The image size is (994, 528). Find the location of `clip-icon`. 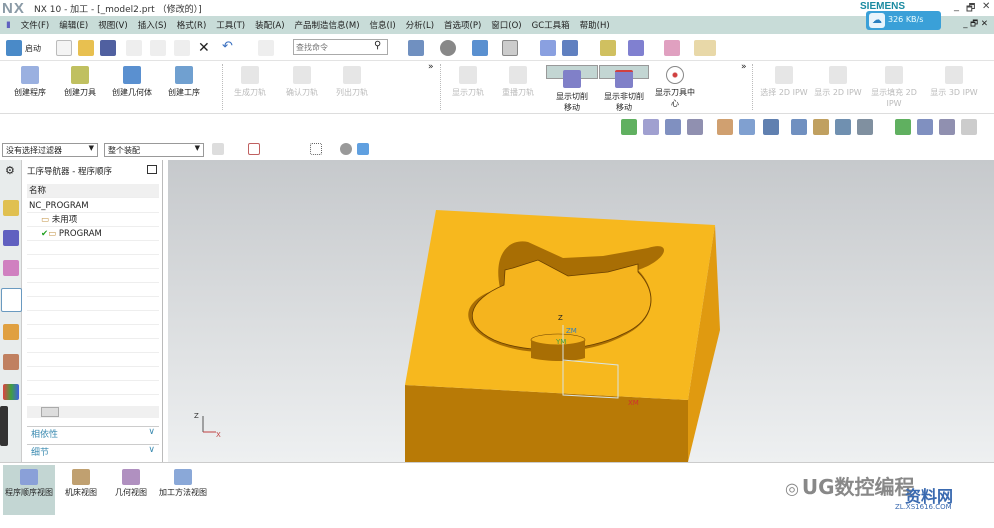

clip-icon is located at coordinates (570, 48).